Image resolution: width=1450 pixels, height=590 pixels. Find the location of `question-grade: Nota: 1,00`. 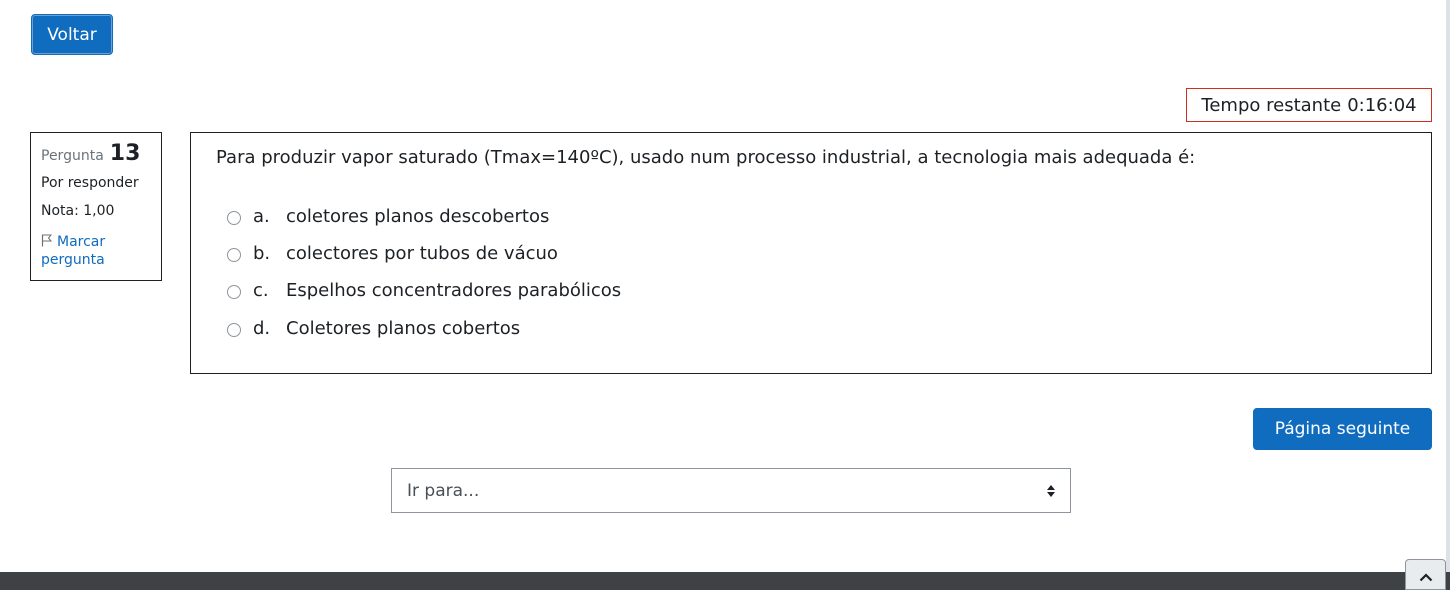

question-grade: Nota: 1,00 is located at coordinates (78, 211).